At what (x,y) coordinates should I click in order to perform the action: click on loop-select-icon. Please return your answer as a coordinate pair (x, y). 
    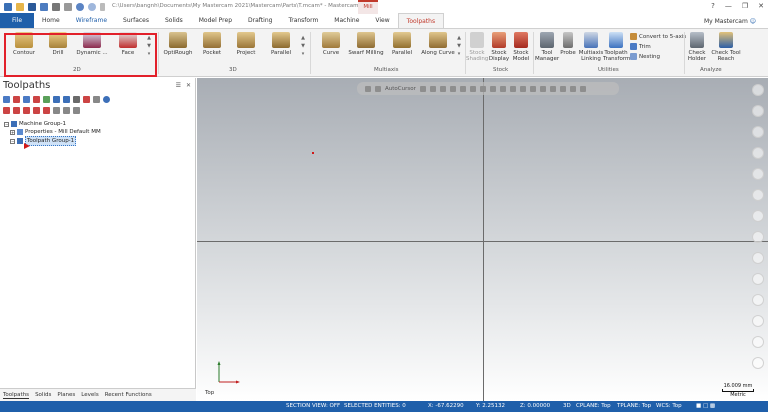
    Looking at the image, I should click on (542, 88).